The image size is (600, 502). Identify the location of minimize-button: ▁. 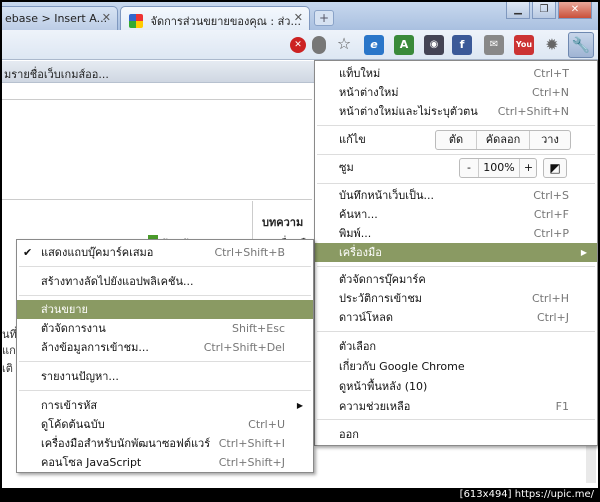
(518, 10).